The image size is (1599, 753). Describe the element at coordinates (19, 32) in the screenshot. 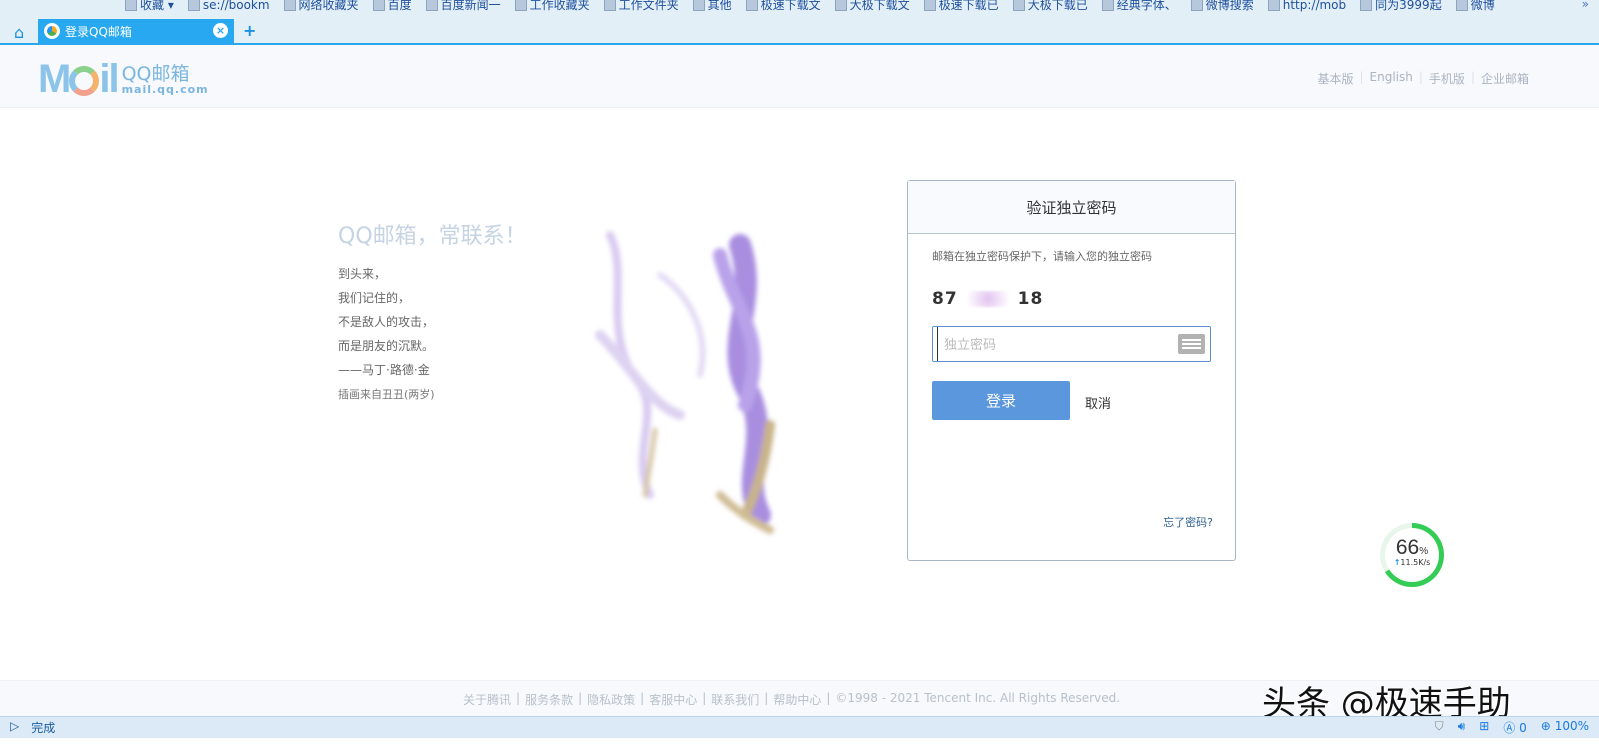

I see `home-icon: ⌂` at that location.